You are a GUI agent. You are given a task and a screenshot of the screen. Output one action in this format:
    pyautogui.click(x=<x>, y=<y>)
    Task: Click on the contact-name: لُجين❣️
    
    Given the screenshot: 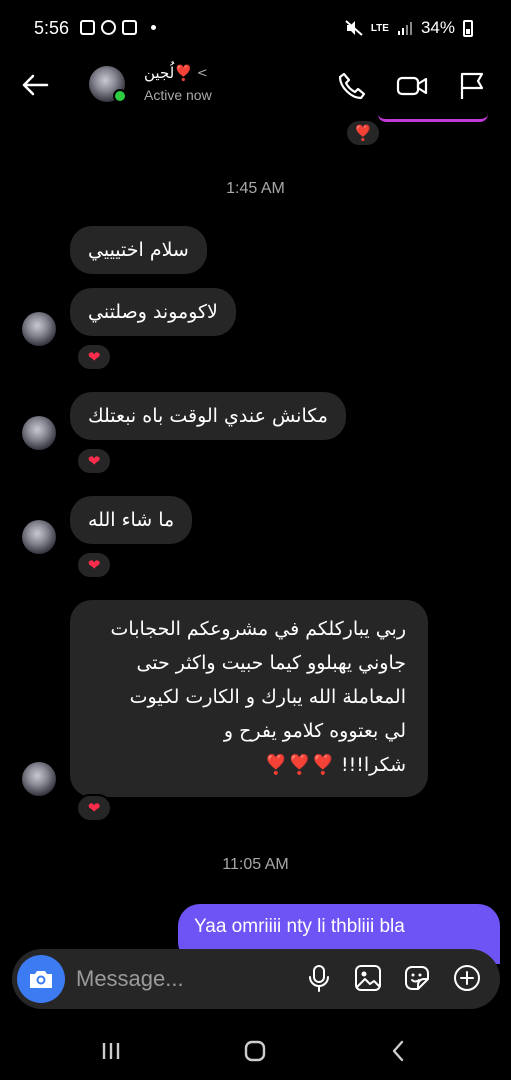 What is the action you would take?
    pyautogui.click(x=168, y=73)
    